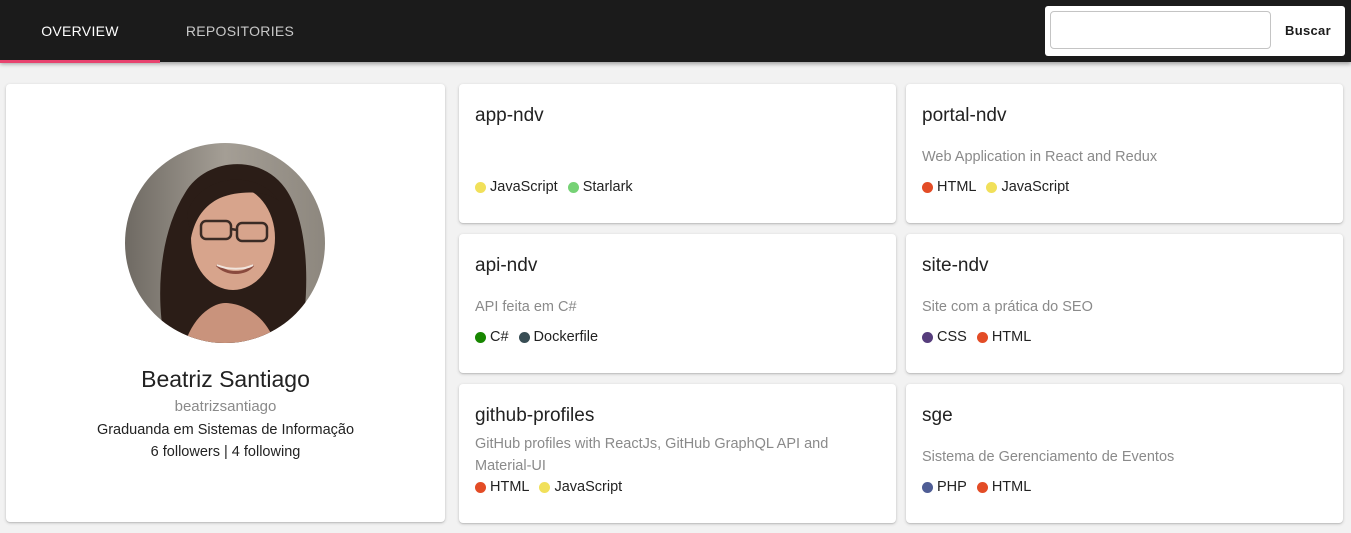 The width and height of the screenshot is (1351, 533). What do you see at coordinates (1048, 457) in the screenshot?
I see `repo-description: Sistema de Gerenciamento de Eventos` at bounding box center [1048, 457].